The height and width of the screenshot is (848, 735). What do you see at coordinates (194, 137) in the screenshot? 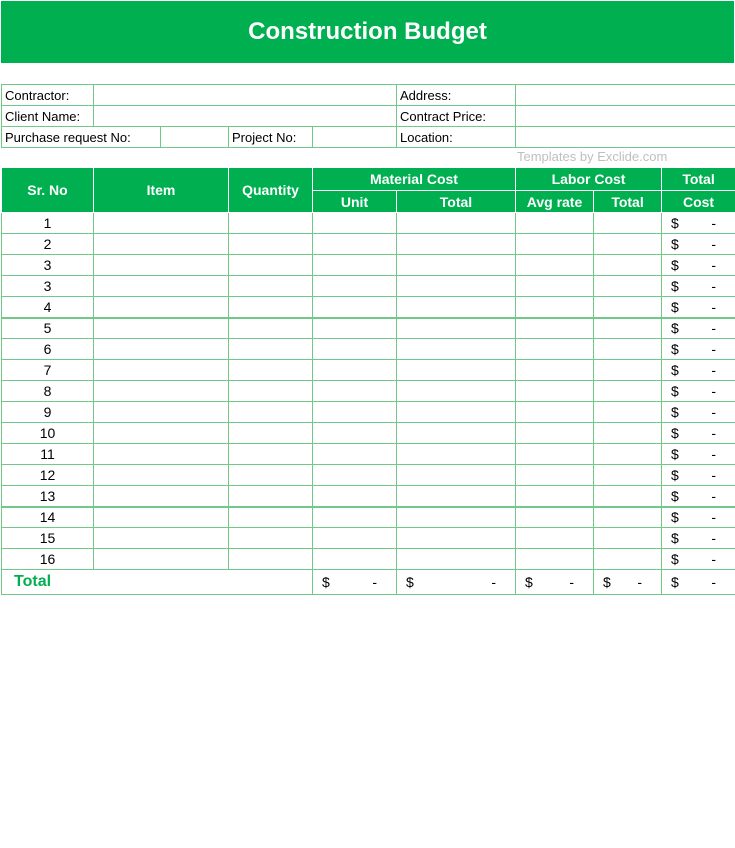
I see `purchase-request-field` at bounding box center [194, 137].